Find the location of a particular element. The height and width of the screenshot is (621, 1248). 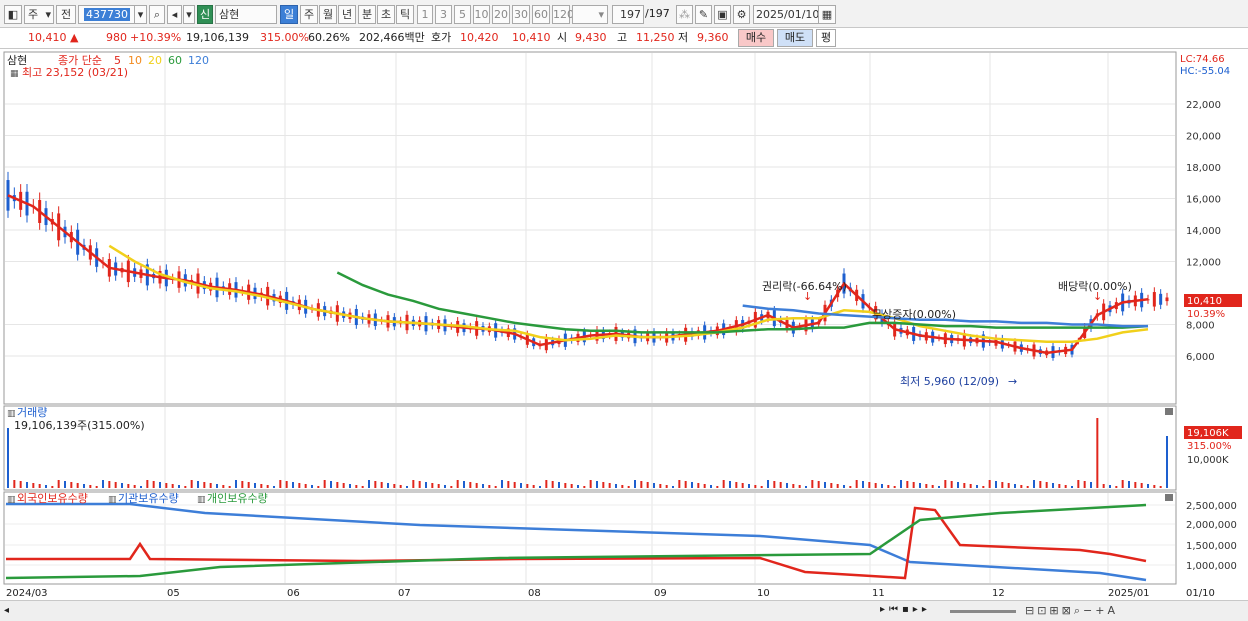

count-total: /197 is located at coordinates (657, 13).